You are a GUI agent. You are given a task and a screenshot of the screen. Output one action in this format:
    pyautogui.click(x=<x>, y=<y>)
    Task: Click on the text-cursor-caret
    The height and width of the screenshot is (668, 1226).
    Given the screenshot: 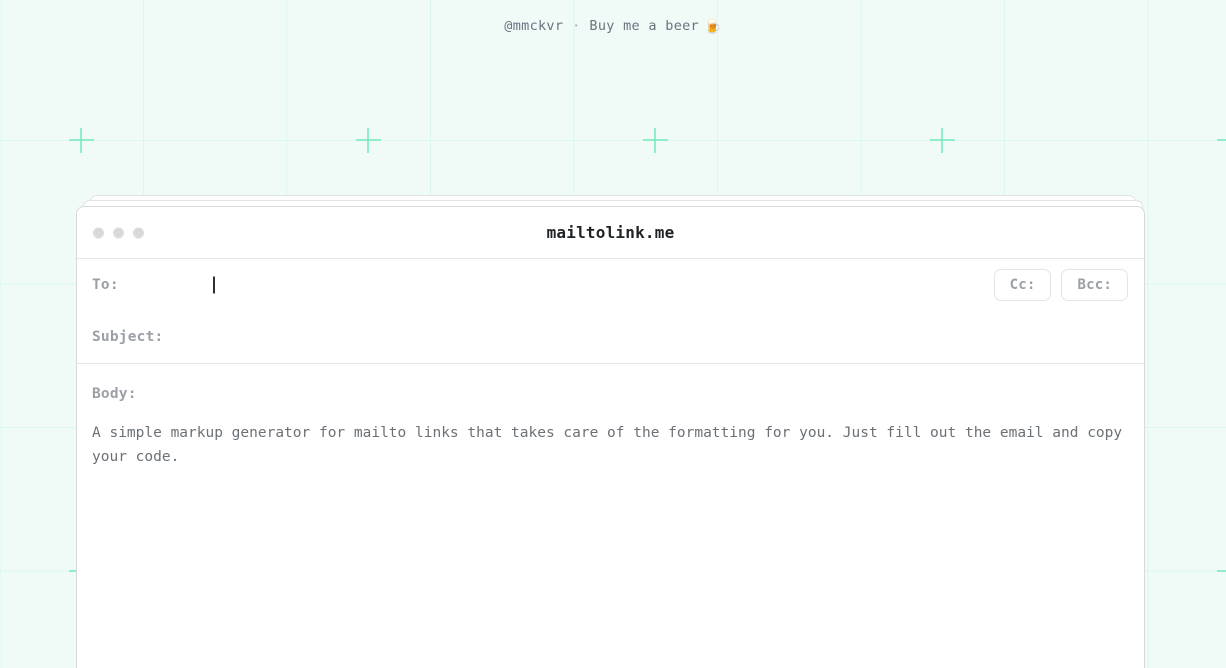 What is the action you would take?
    pyautogui.click(x=214, y=285)
    